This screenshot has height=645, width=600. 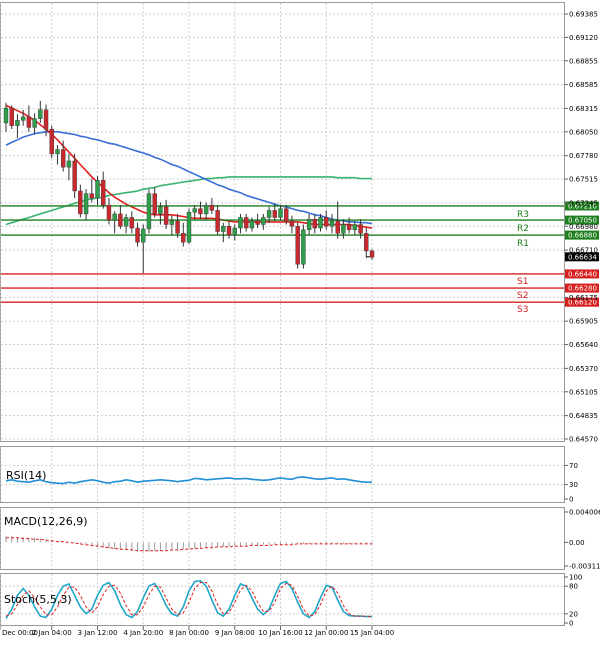 I want to click on price-tick-label: 0.65905, so click(x=583, y=322).